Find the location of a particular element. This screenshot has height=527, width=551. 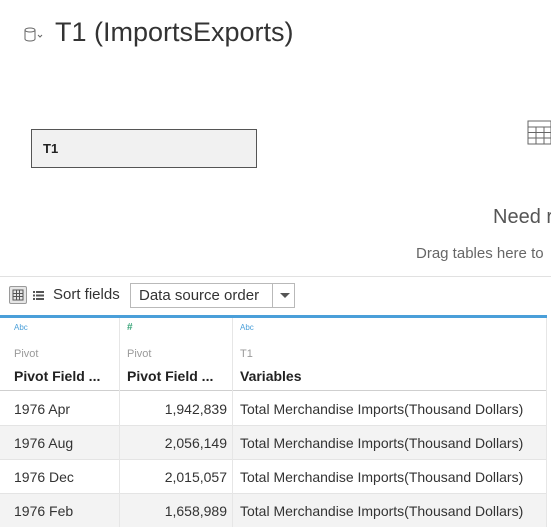

list-view-icon is located at coordinates (38, 295).